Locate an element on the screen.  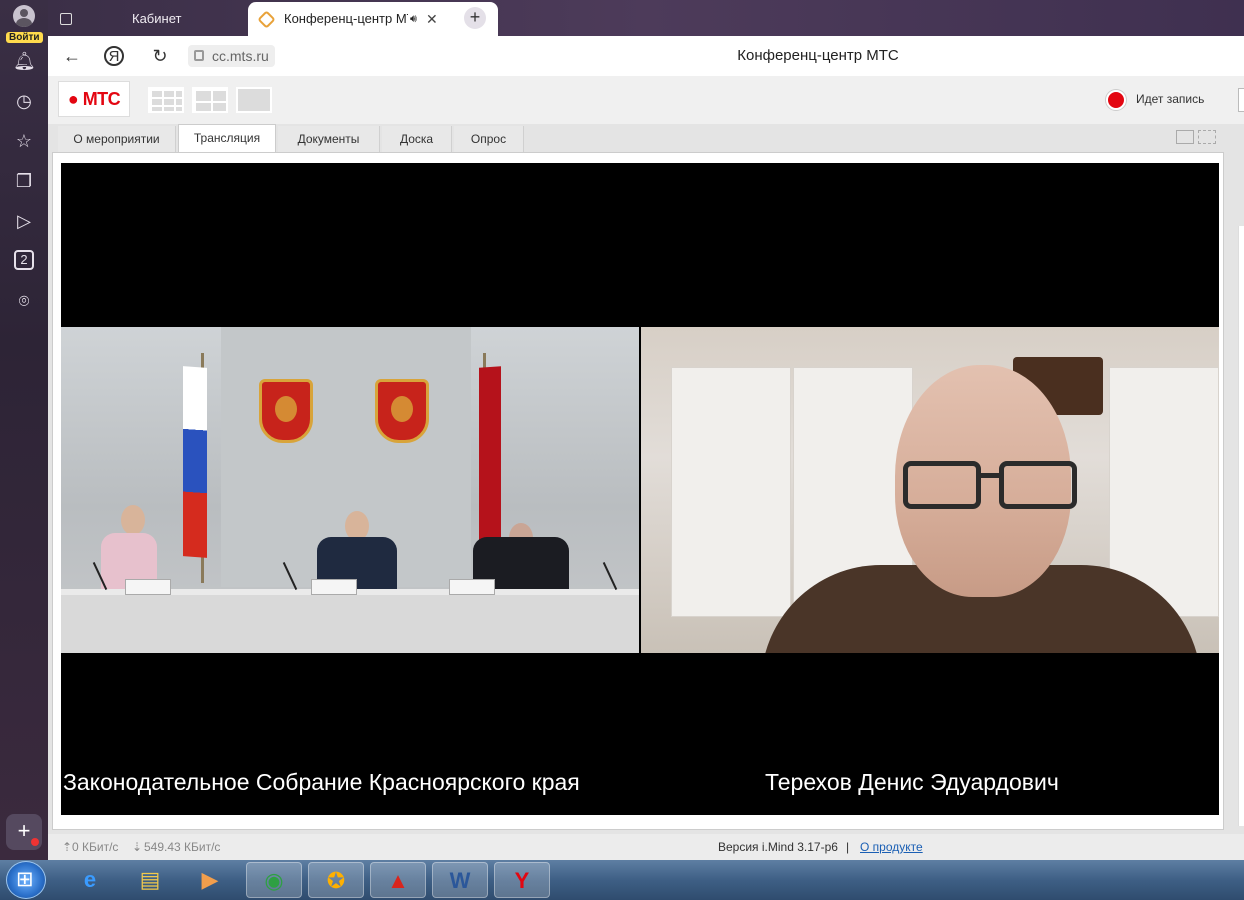
cabinet is located at coordinates (731, 492).